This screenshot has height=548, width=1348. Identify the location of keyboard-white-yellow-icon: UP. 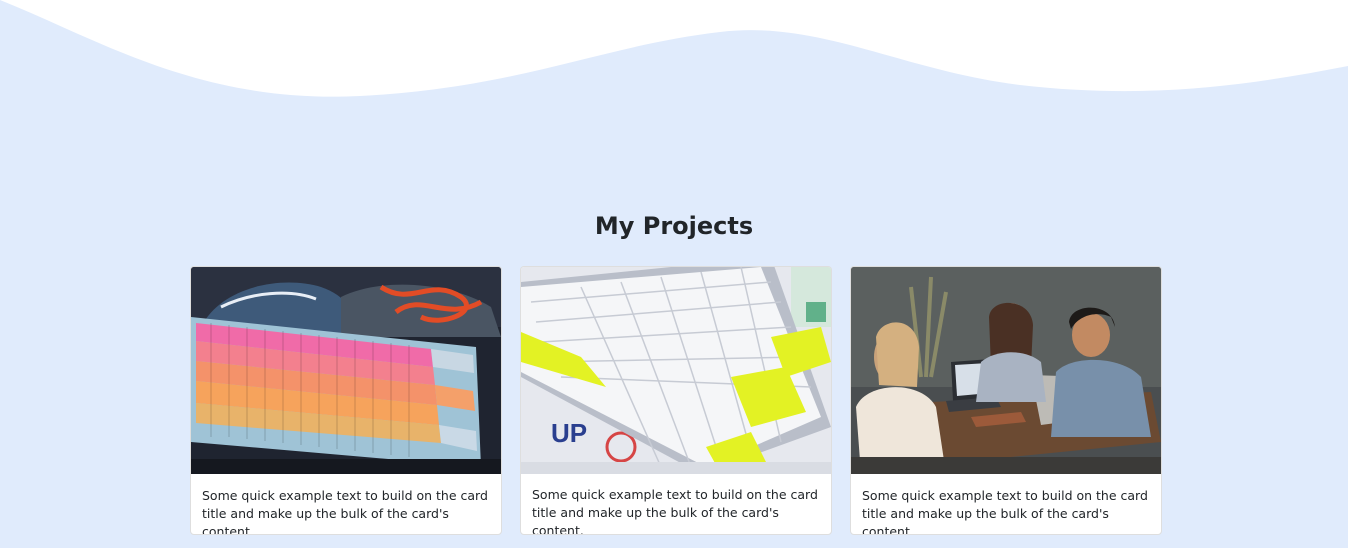
(676, 370).